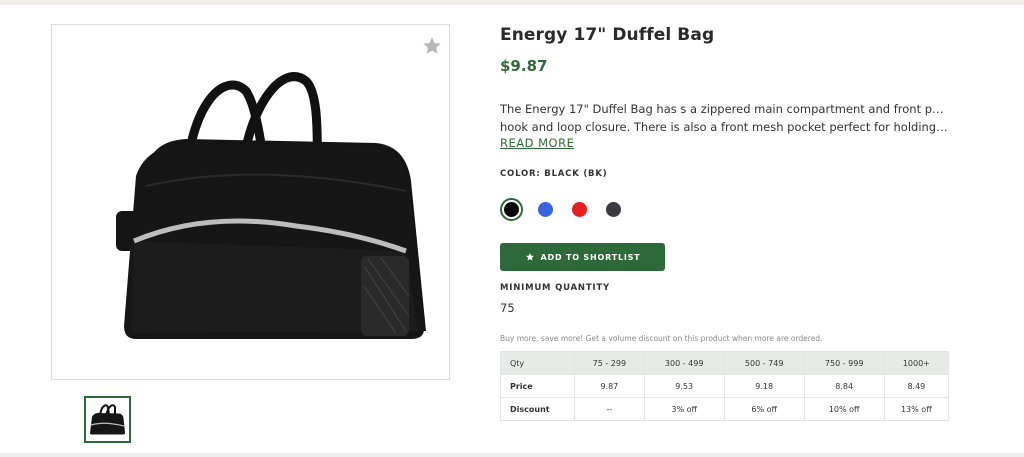 This screenshot has height=457, width=1024. What do you see at coordinates (844, 409) in the screenshot?
I see `discount-cell: 10% off` at bounding box center [844, 409].